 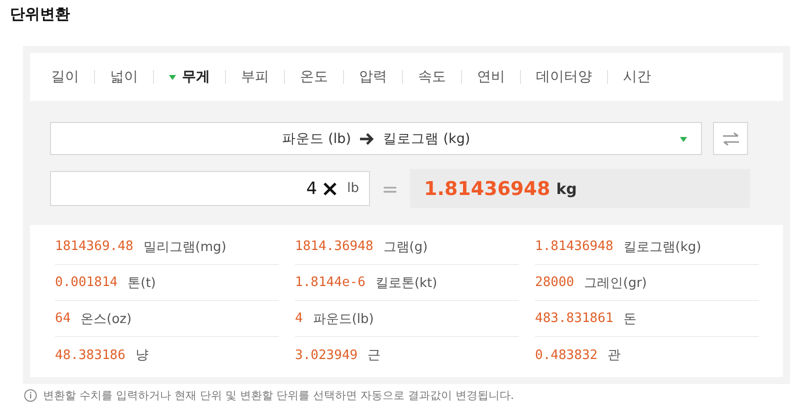 I want to click on category-tab: 속도, so click(x=432, y=77).